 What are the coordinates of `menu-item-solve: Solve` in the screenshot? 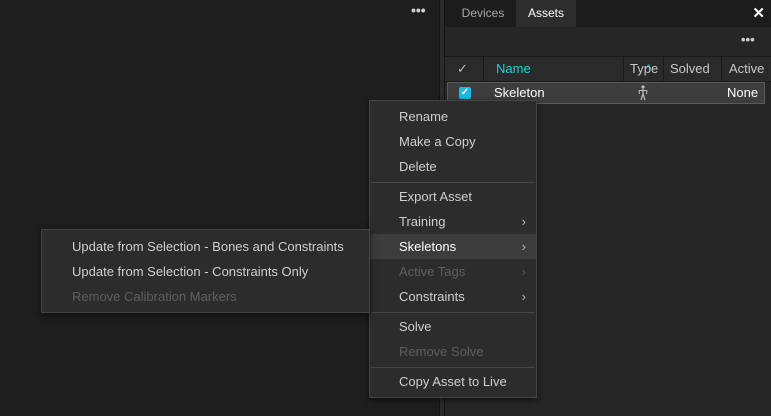 It's located at (453, 326).